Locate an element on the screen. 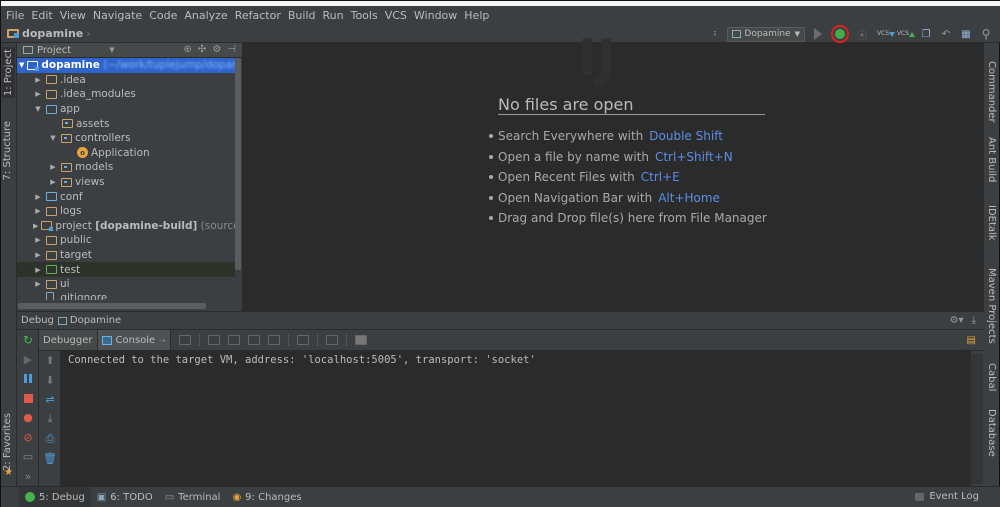 This screenshot has width=1000, height=507. scroll-to-end-icon: ⤓ is located at coordinates (50, 420).